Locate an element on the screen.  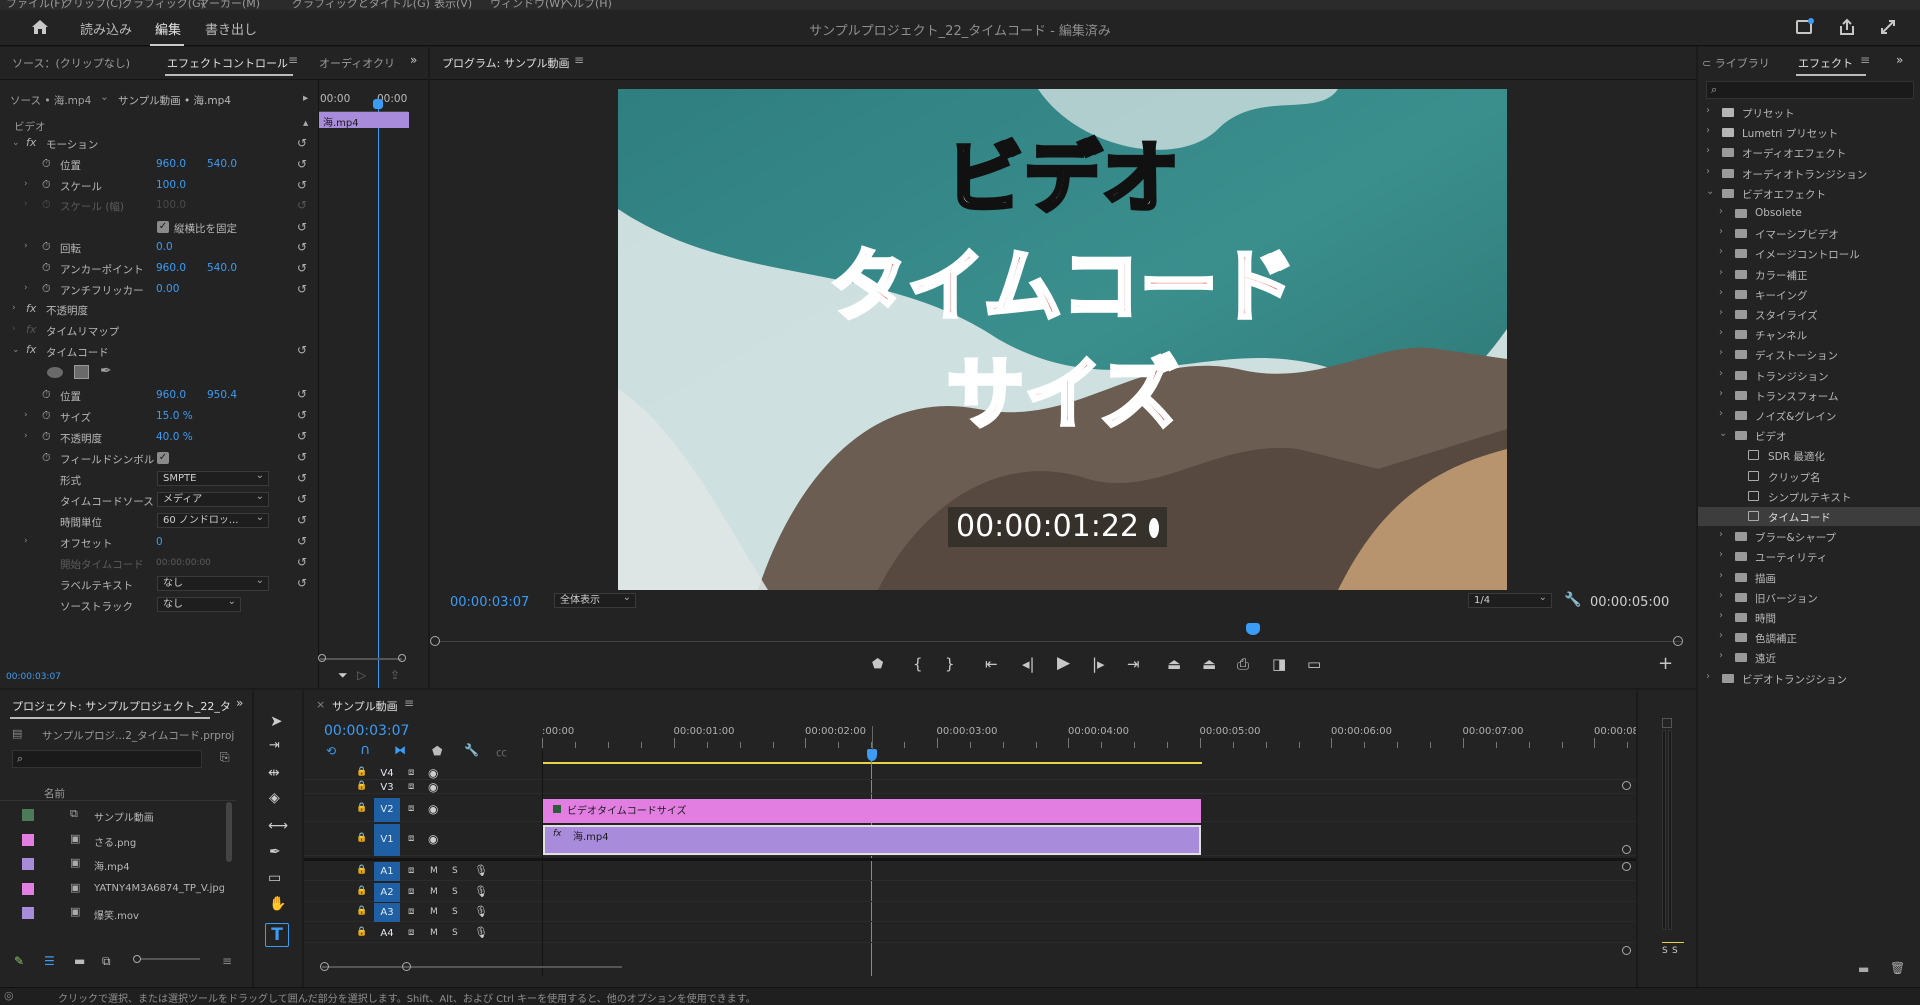
track-target-v1: V1 is located at coordinates (387, 840).